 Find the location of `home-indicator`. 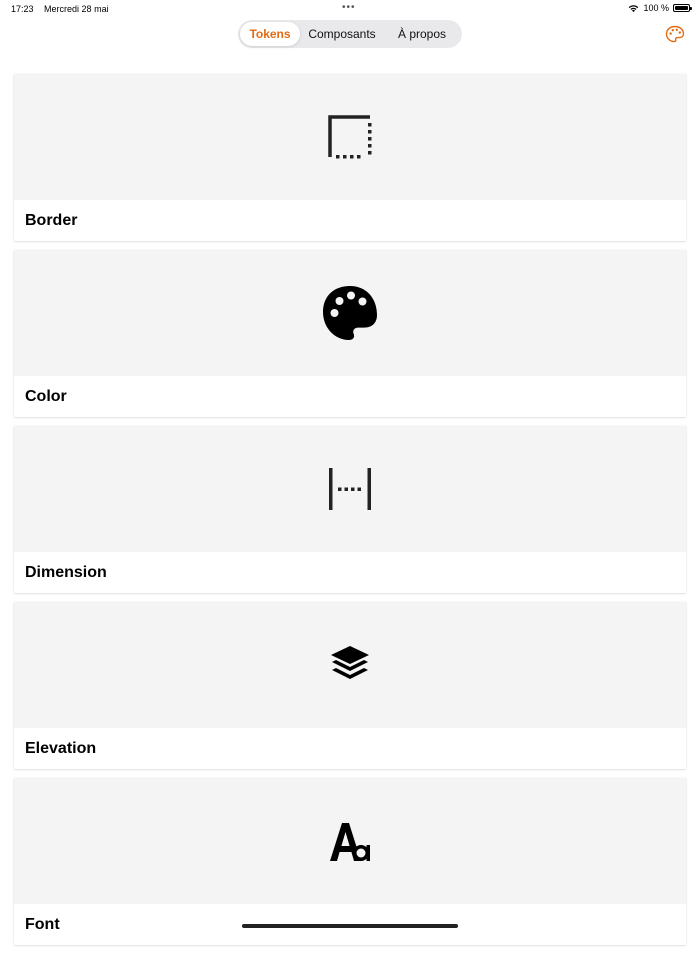

home-indicator is located at coordinates (350, 926).